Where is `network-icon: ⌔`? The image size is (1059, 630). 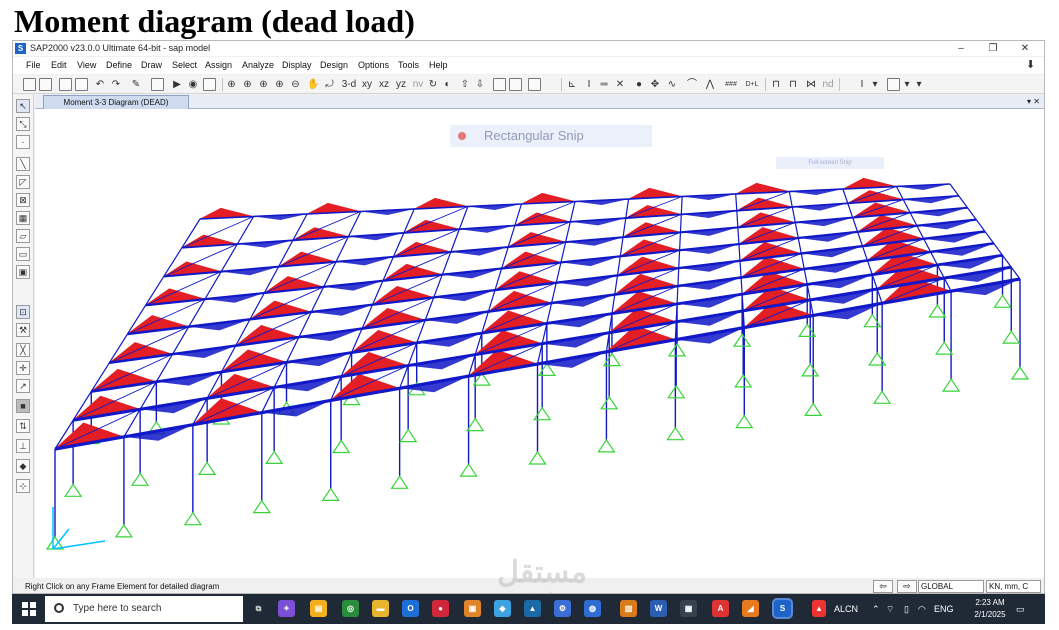 network-icon: ⌔ is located at coordinates (890, 609).